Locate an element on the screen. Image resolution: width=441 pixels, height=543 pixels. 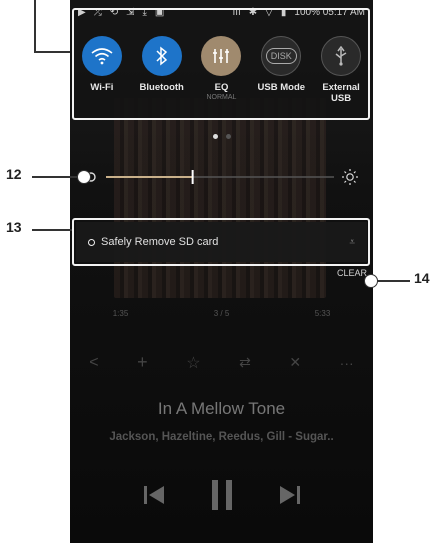
callout-13: 13 is located at coordinates (14, 227).